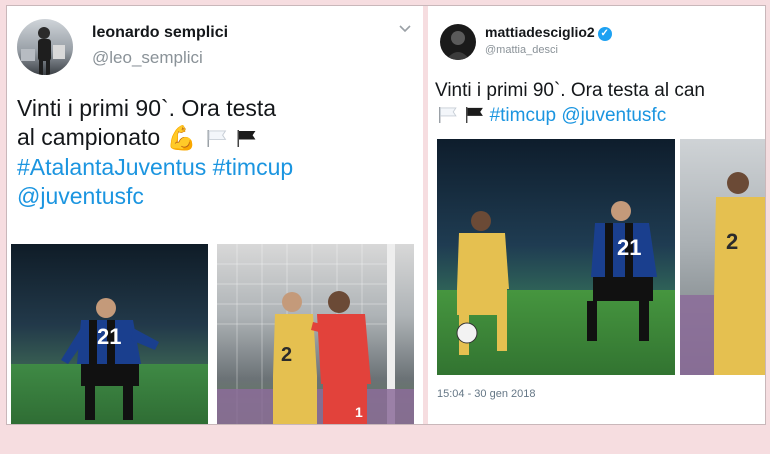 Image resolution: width=770 pixels, height=454 pixels. Describe the element at coordinates (604, 34) in the screenshot. I see `verified-icon: ✓` at that location.